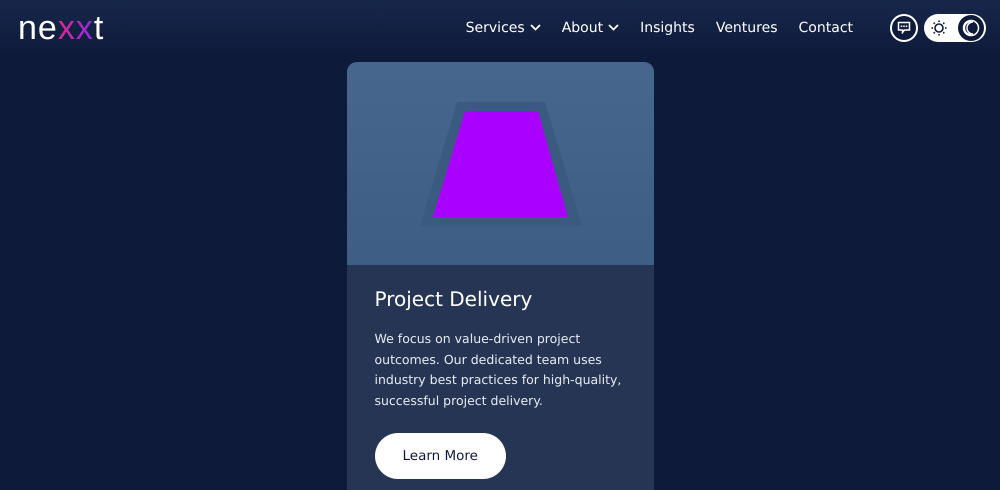 The height and width of the screenshot is (490, 1000). What do you see at coordinates (939, 27) in the screenshot?
I see `sun-icon` at bounding box center [939, 27].